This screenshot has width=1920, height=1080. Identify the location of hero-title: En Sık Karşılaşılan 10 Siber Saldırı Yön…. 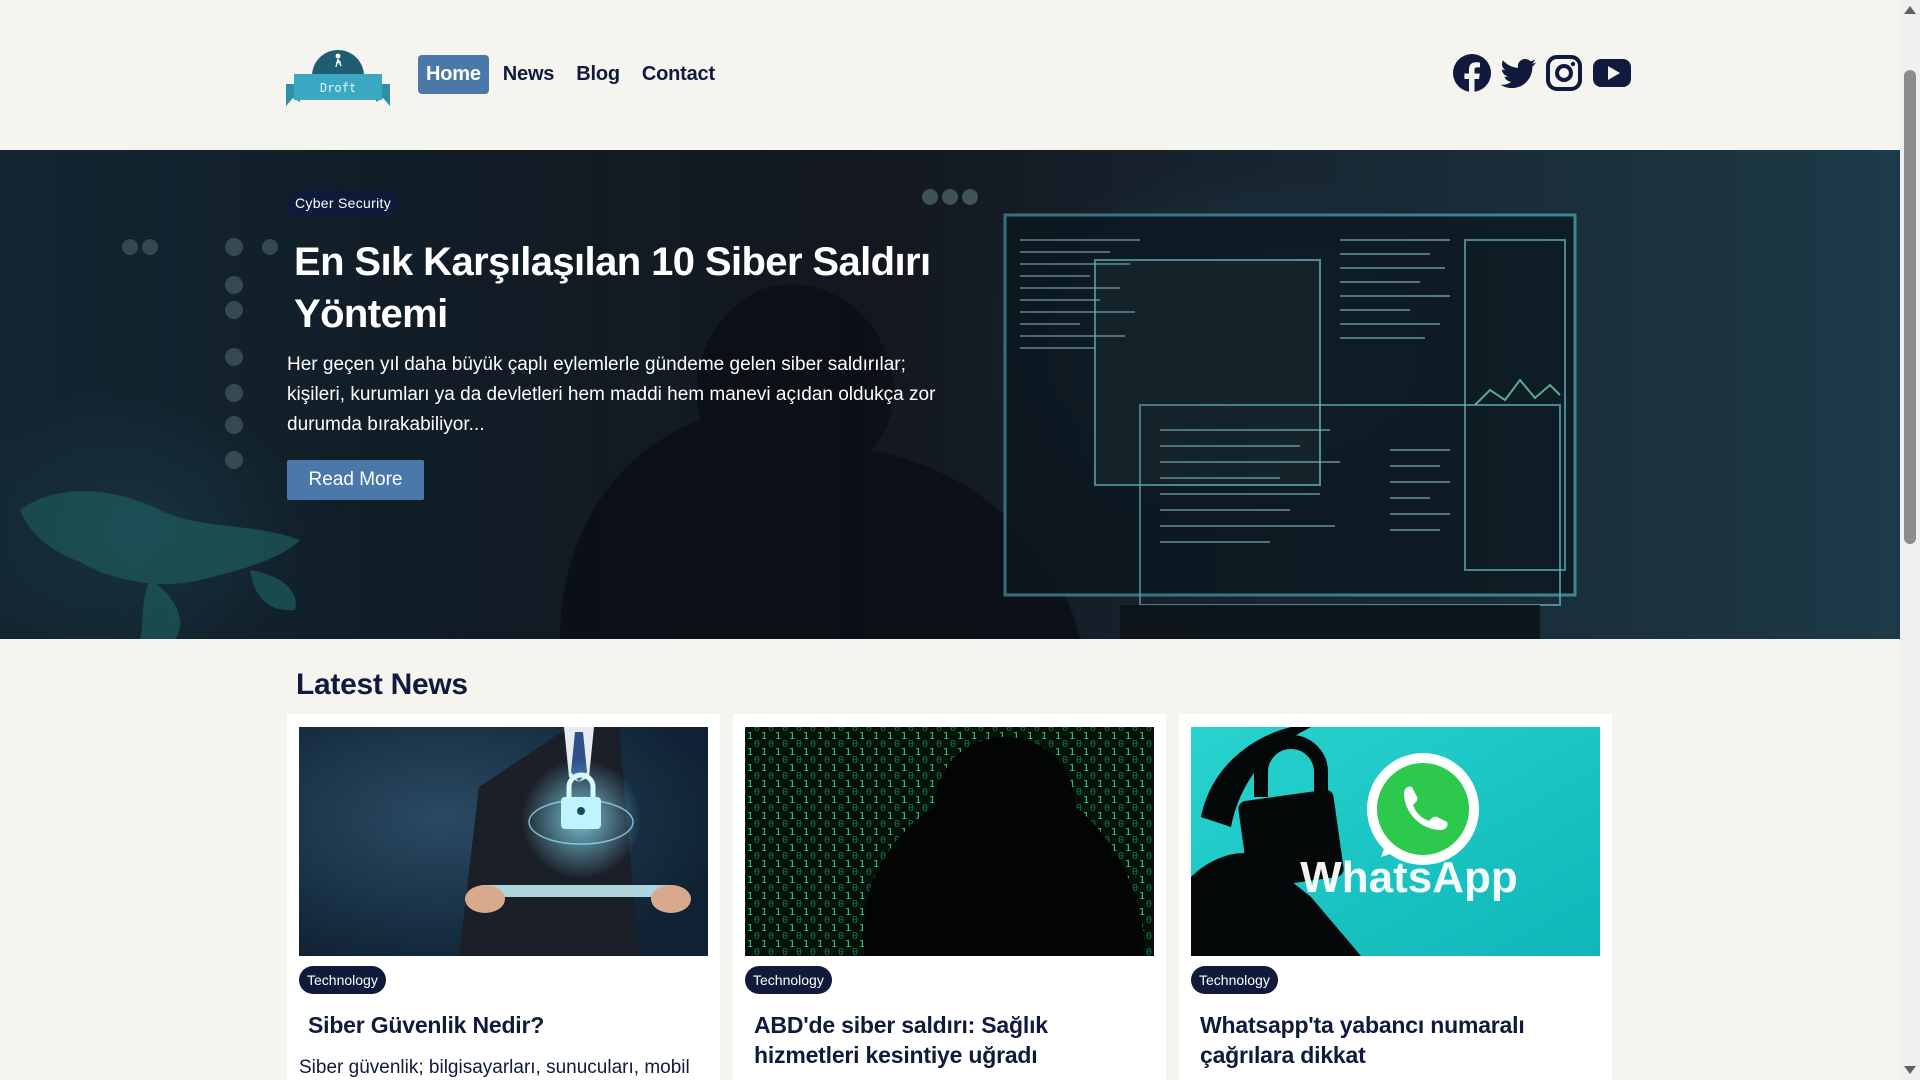
(634, 288).